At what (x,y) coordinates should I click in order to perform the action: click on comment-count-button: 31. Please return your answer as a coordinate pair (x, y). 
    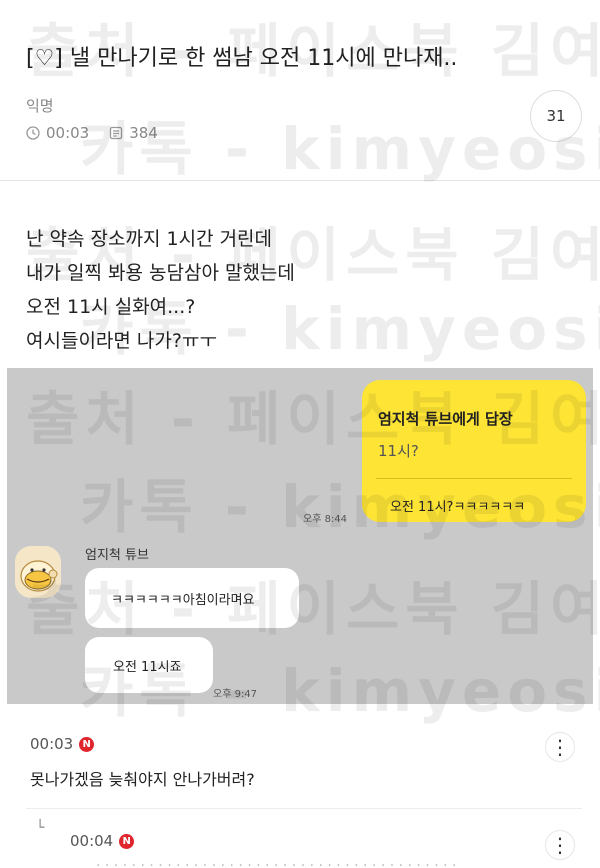
    Looking at the image, I should click on (556, 116).